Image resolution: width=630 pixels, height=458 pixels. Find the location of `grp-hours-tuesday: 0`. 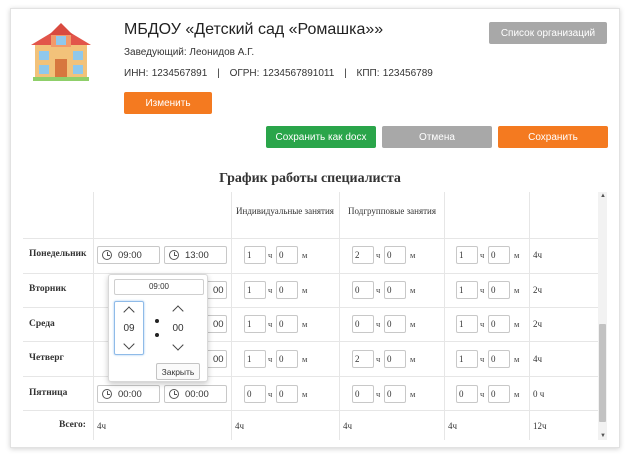

grp-hours-tuesday: 0 is located at coordinates (363, 290).